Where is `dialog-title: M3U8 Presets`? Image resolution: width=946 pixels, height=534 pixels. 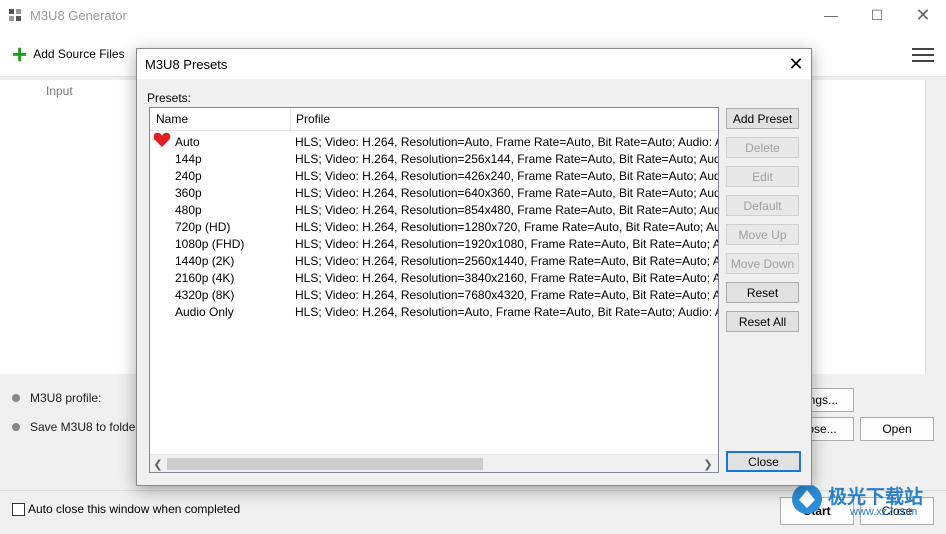
dialog-title: M3U8 Presets is located at coordinates (186, 64).